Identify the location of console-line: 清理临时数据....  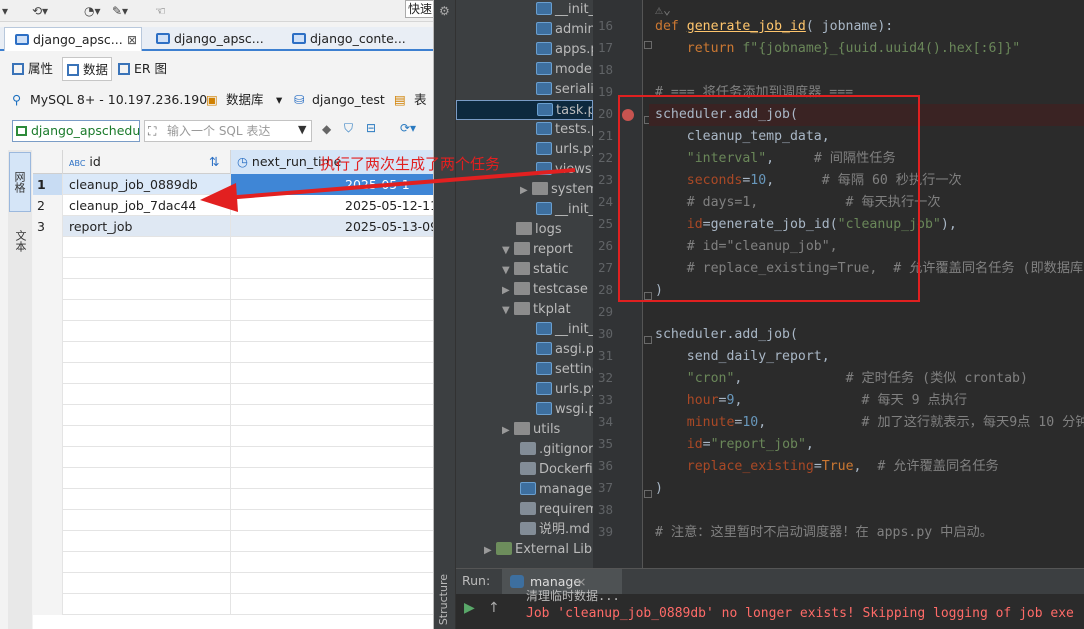
(573, 596).